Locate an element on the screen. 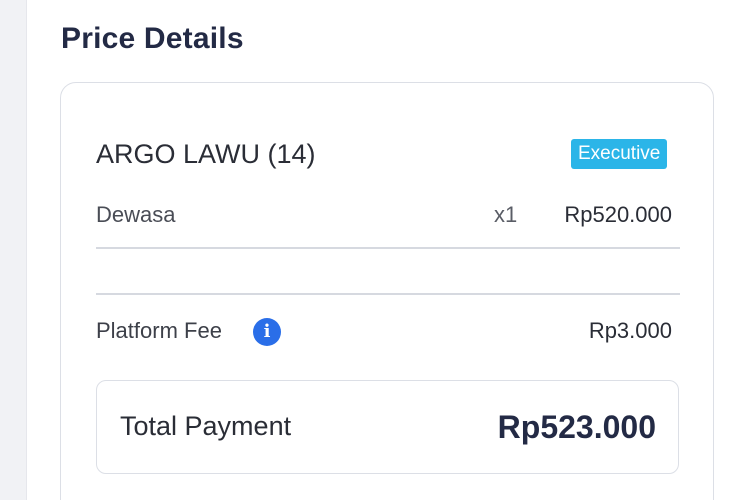  info-icon: i is located at coordinates (267, 332).